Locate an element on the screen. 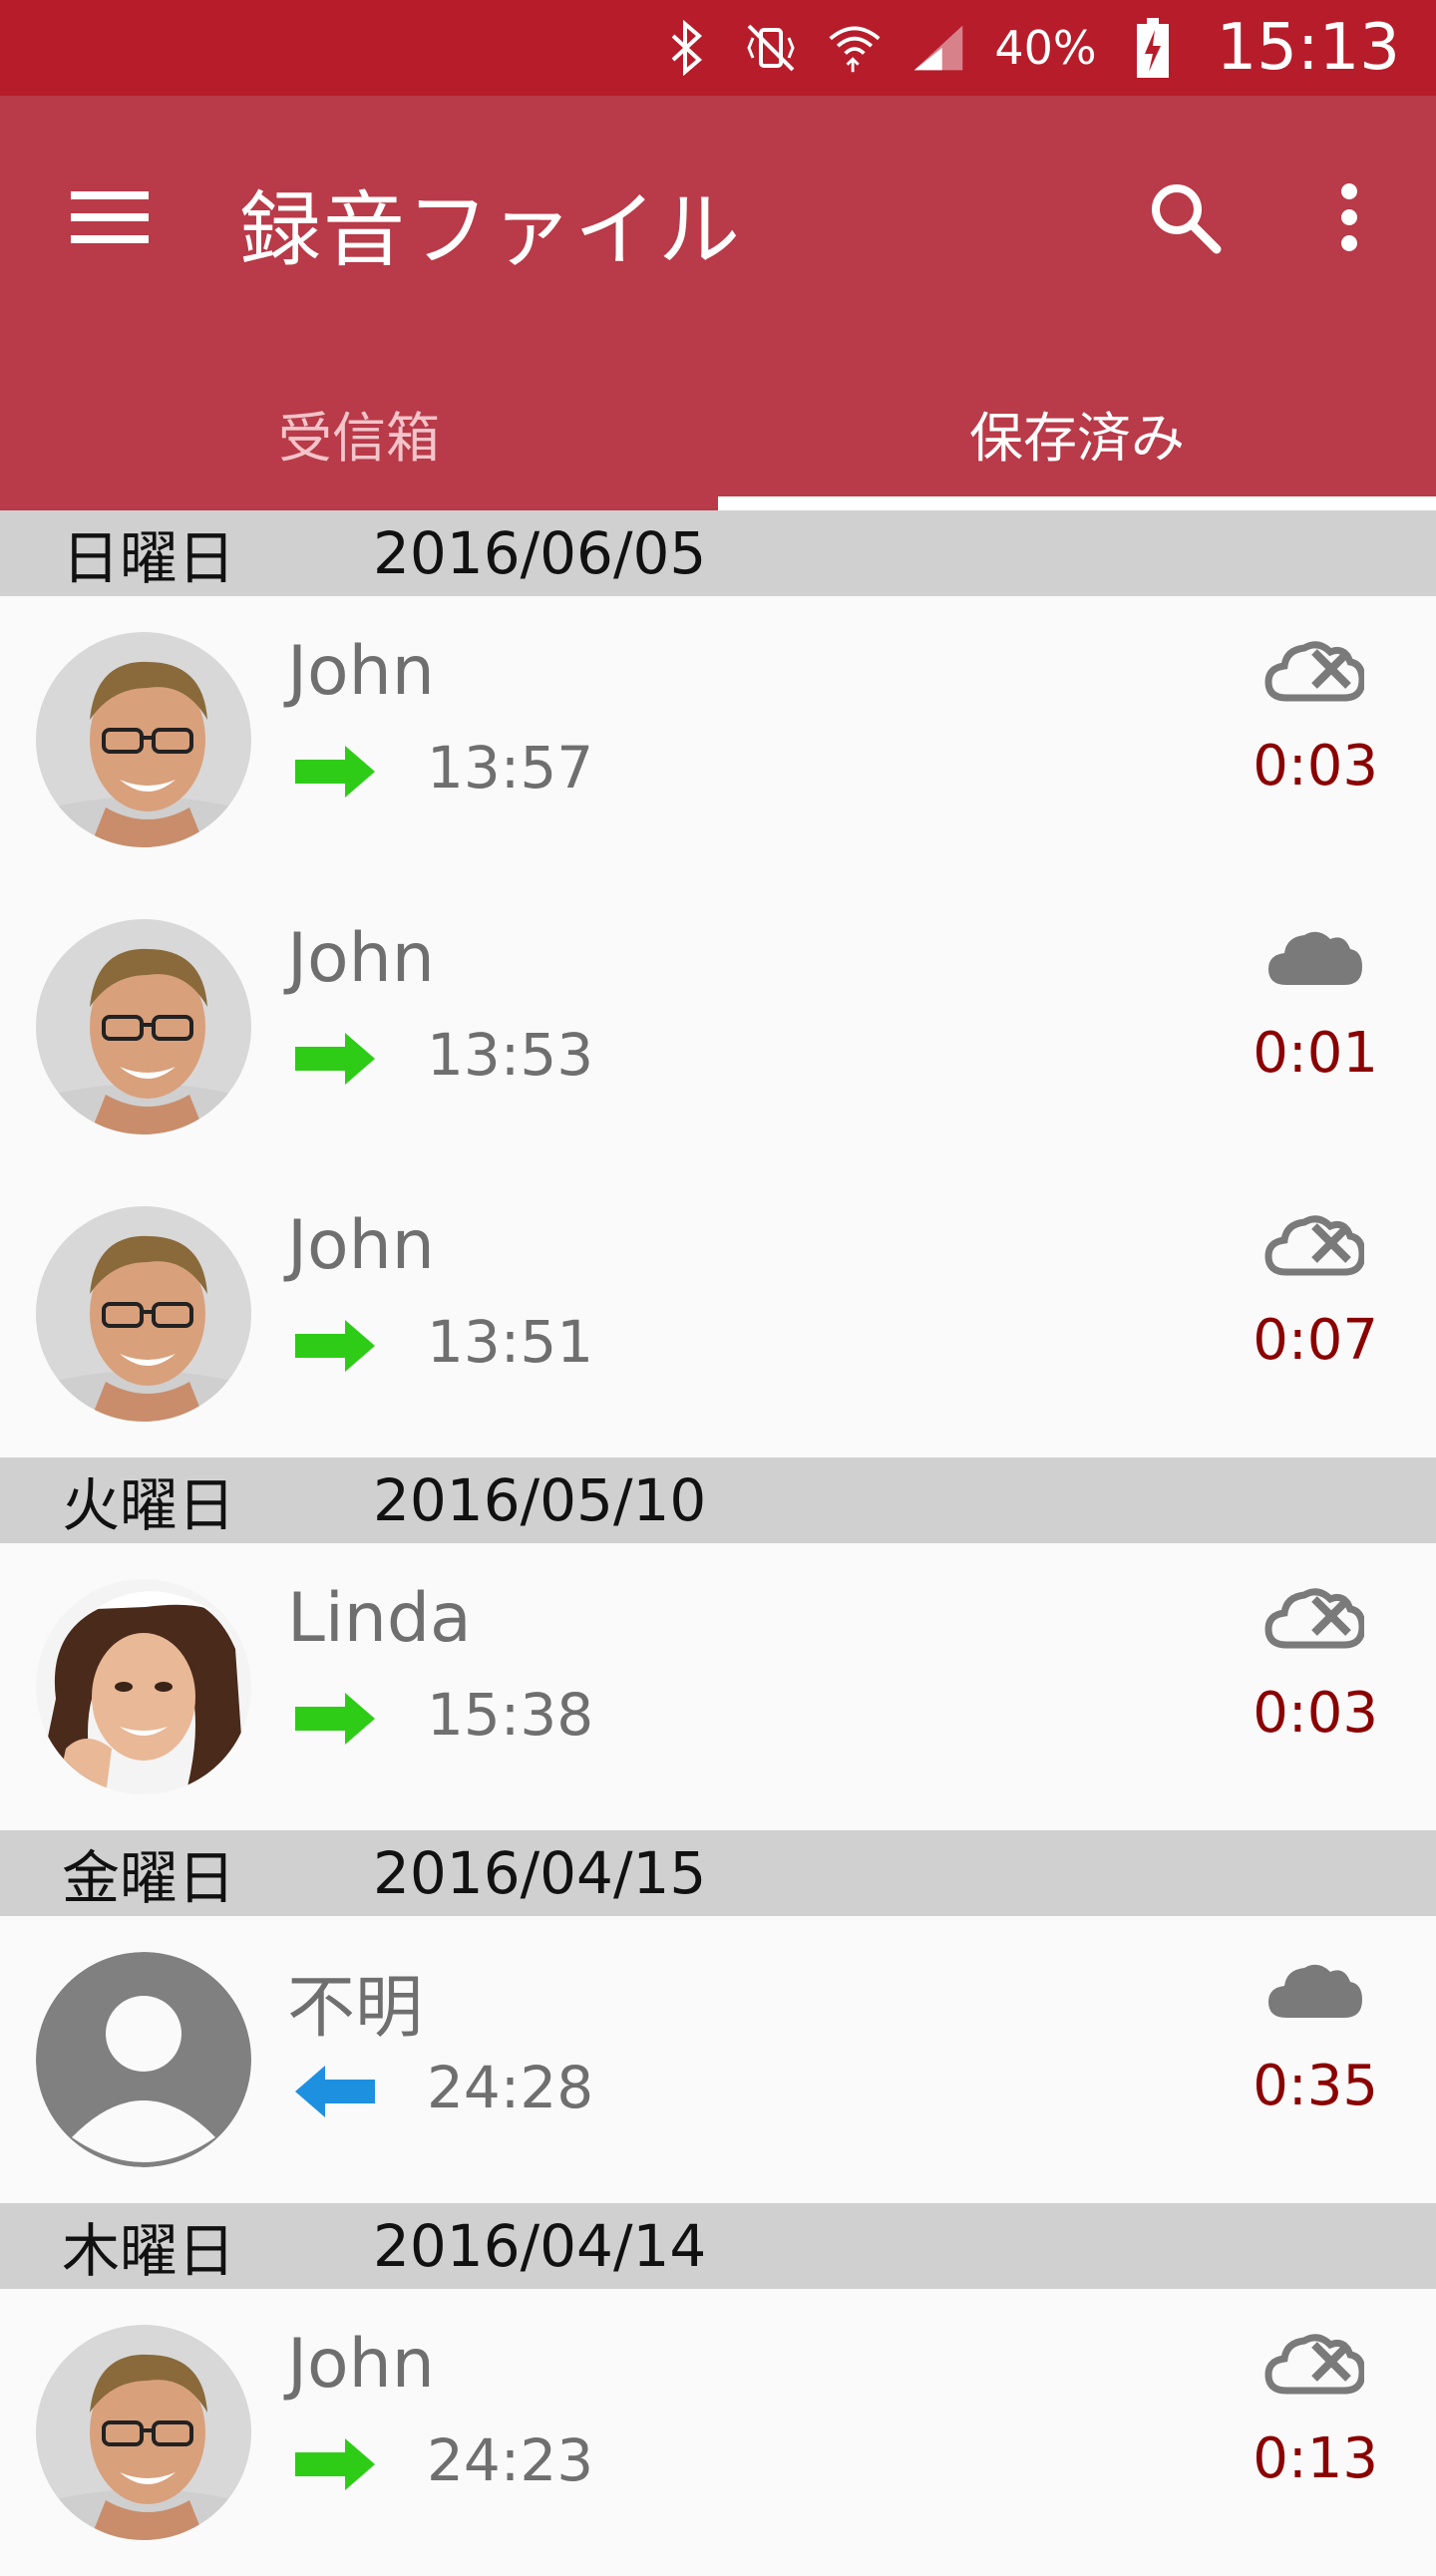 The image size is (1436, 2576). weekday-label: 日曜日 is located at coordinates (149, 558).